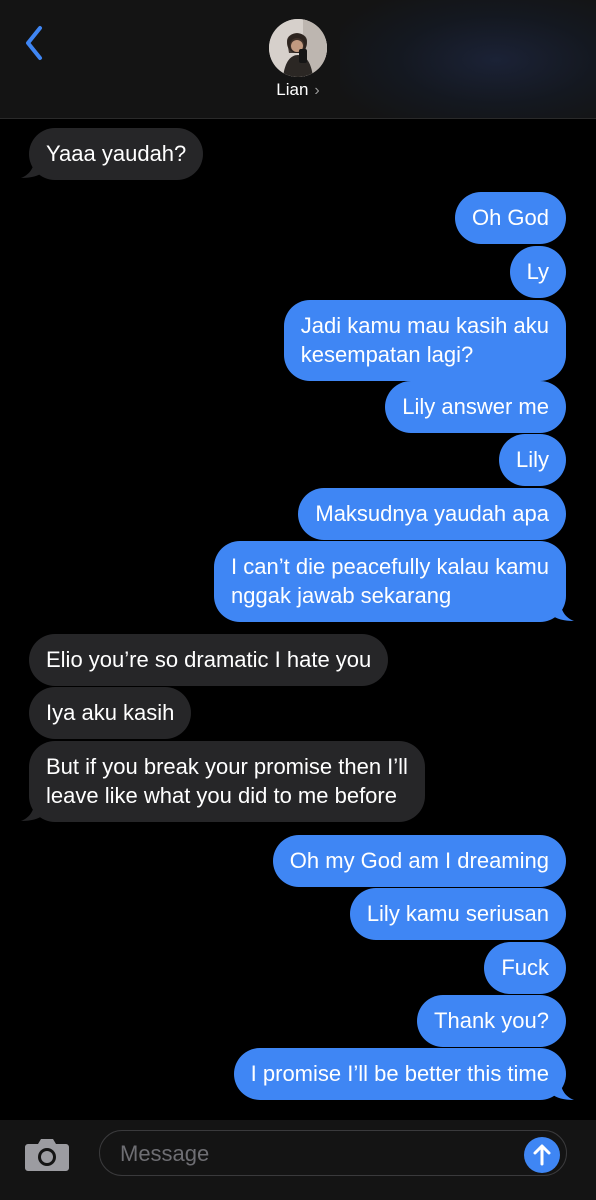 The width and height of the screenshot is (596, 1200). I want to click on message-bubble-outgoing: Lily kamu seriusan, so click(457, 914).